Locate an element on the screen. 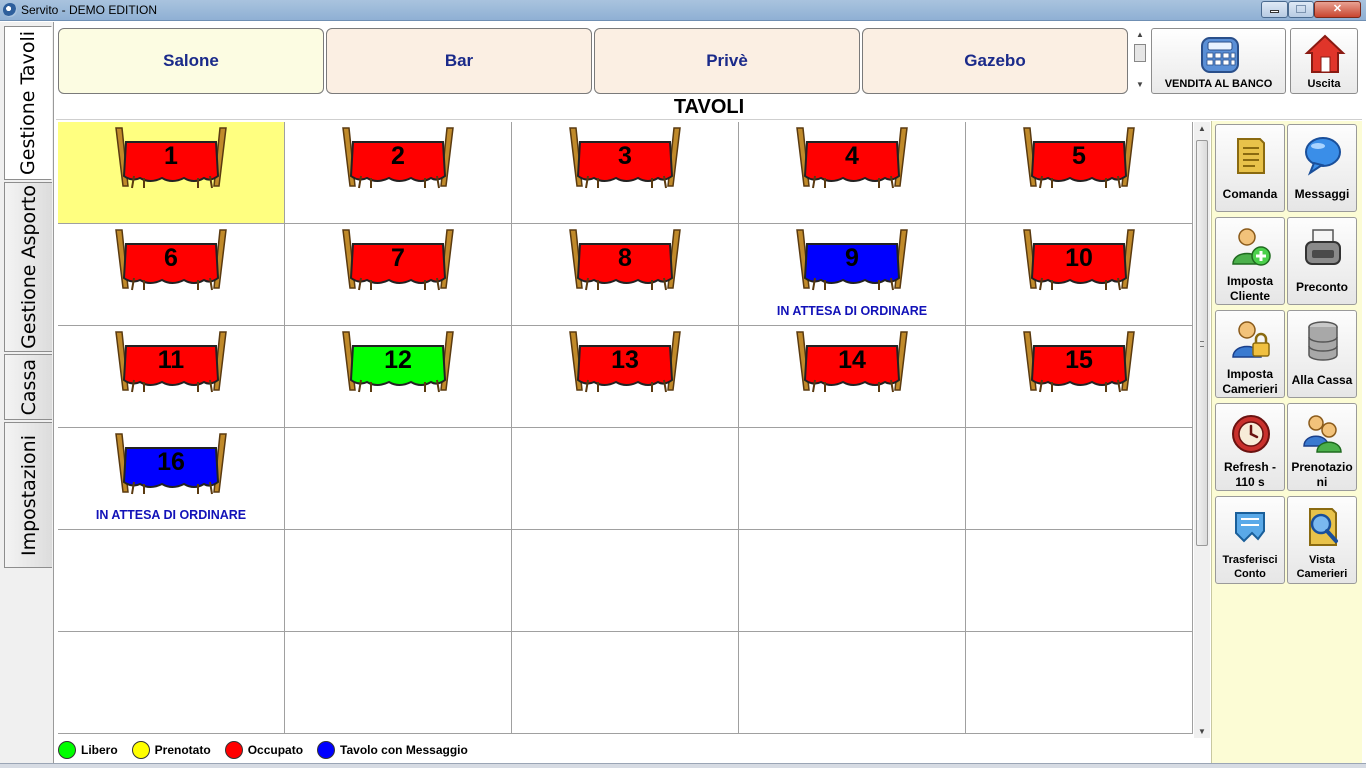 The image size is (1366, 768). users-icon is located at coordinates (1322, 434).